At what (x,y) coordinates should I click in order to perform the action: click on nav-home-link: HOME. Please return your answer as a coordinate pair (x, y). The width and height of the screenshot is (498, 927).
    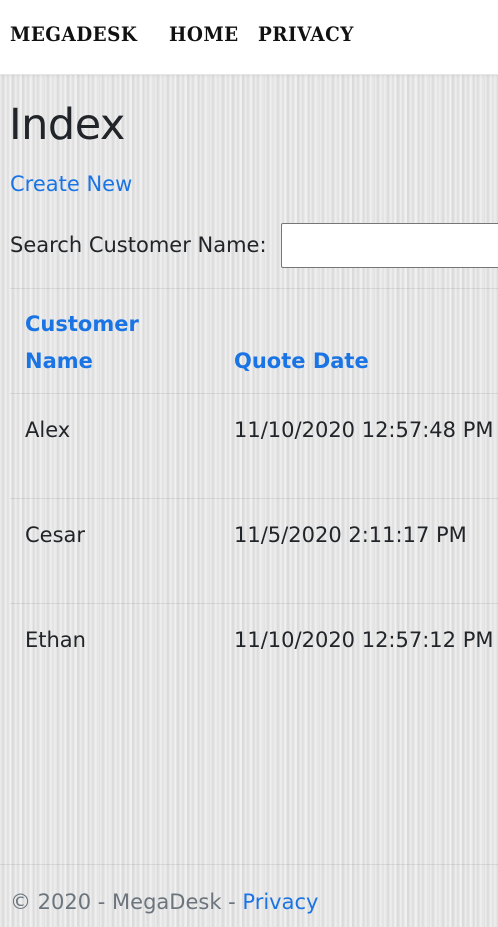
    Looking at the image, I should click on (204, 34).